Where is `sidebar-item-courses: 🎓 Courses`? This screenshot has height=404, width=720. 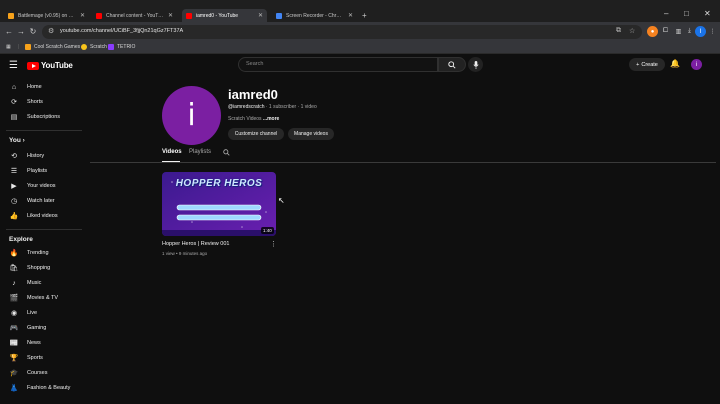
sidebar-item-courses: 🎓 Courses is located at coordinates (43, 373).